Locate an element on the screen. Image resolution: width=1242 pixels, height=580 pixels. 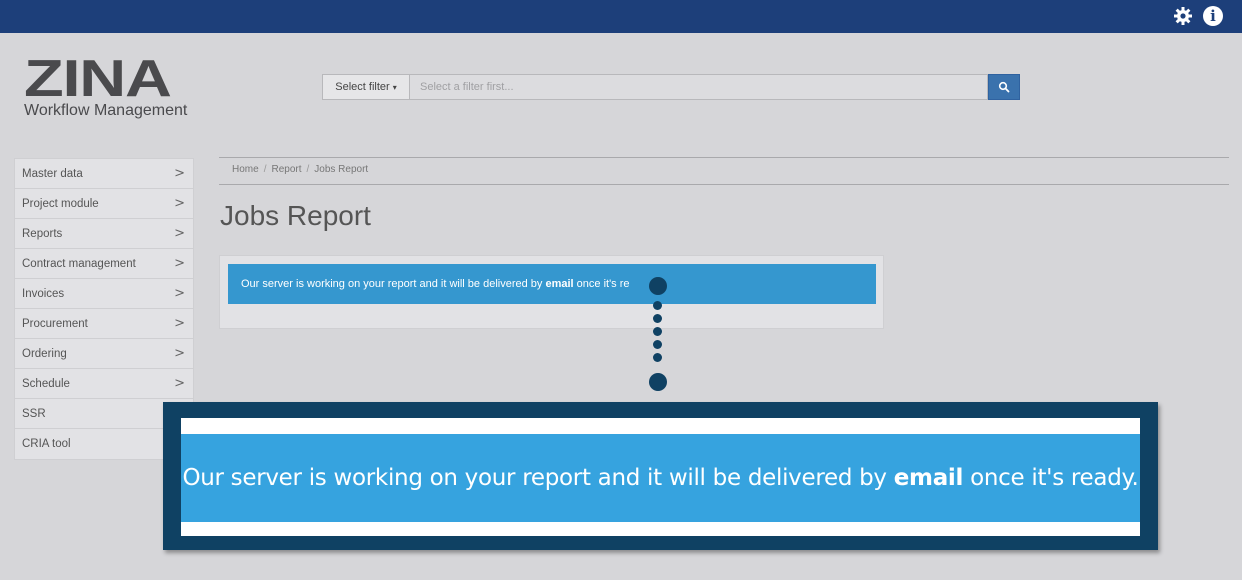
sidebar-item-label: Reports is located at coordinates (42, 233).